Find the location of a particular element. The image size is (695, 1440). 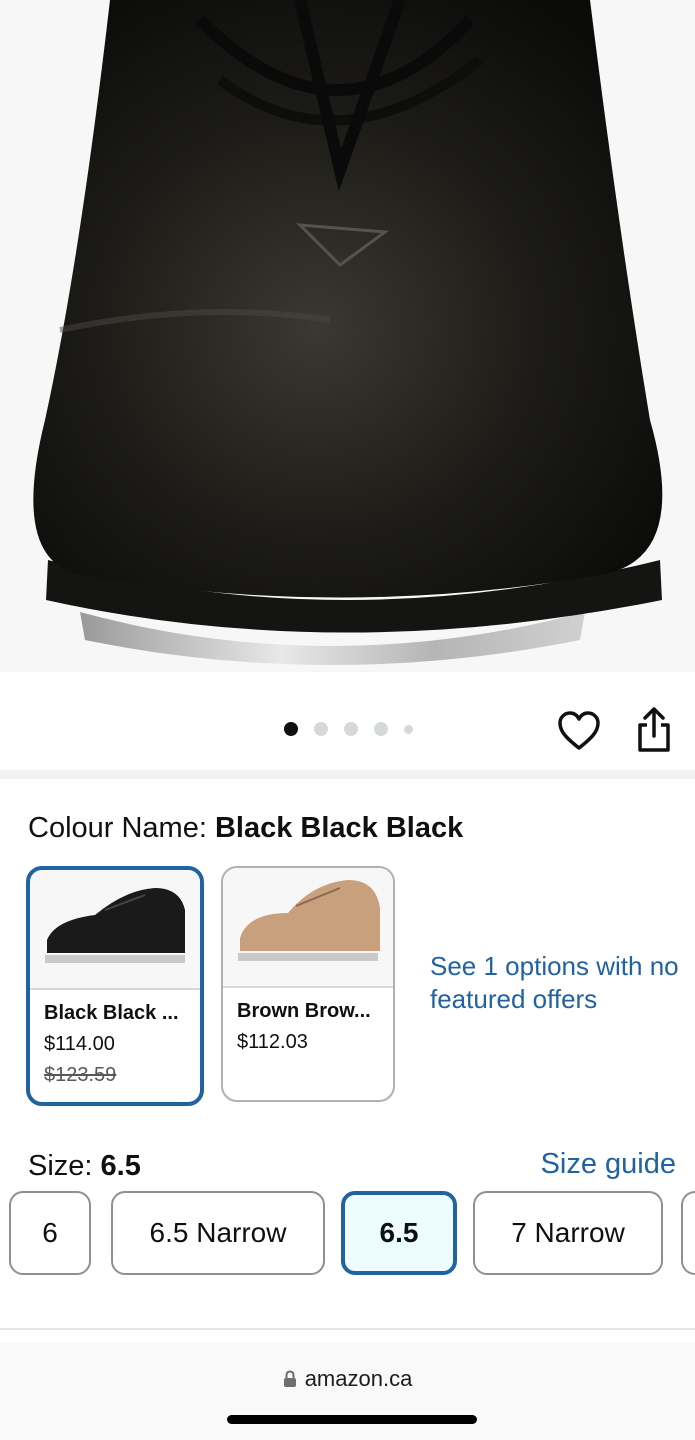

colour-option-info: Black Black ... $114.00 $123.59 is located at coordinates (115, 1037).